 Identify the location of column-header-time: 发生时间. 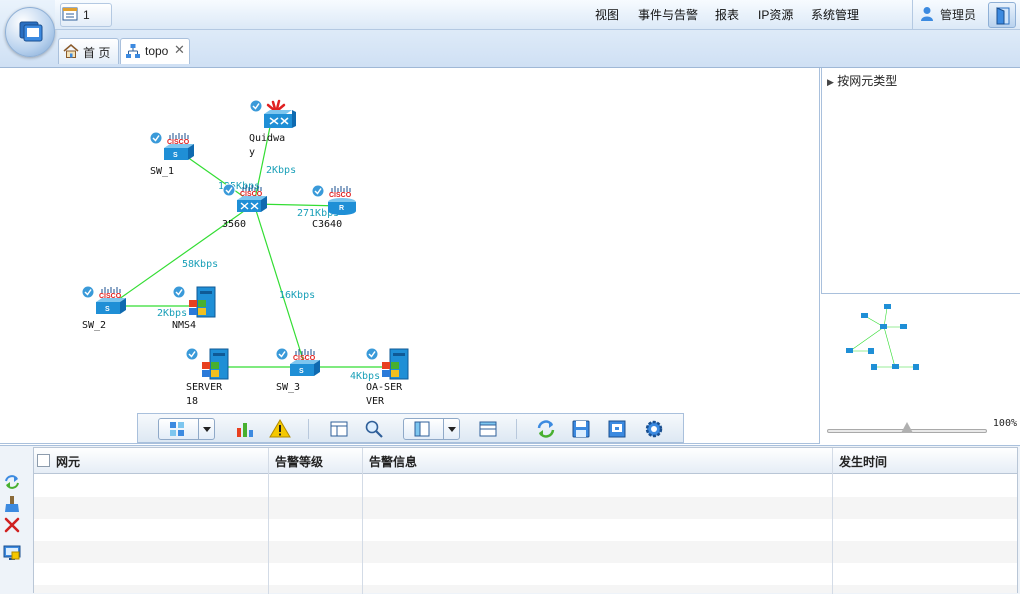
(863, 461).